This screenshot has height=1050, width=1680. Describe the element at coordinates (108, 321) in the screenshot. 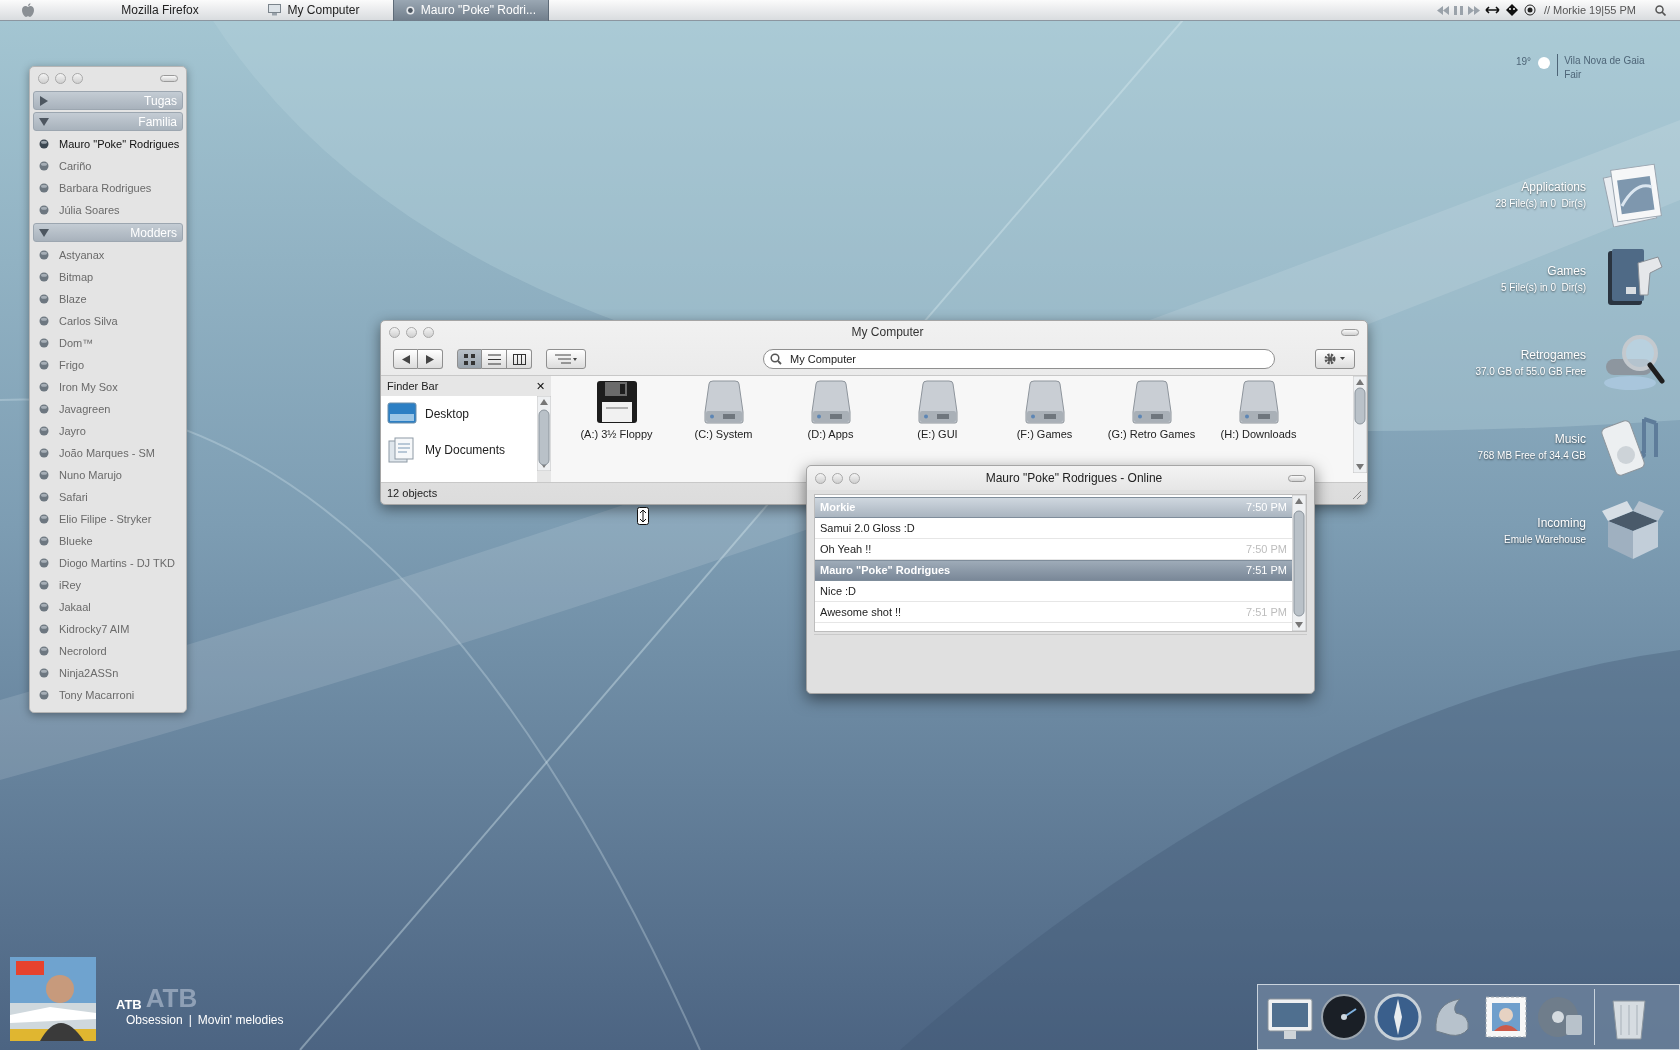

I see `contact-item: Carlos Silva` at that location.